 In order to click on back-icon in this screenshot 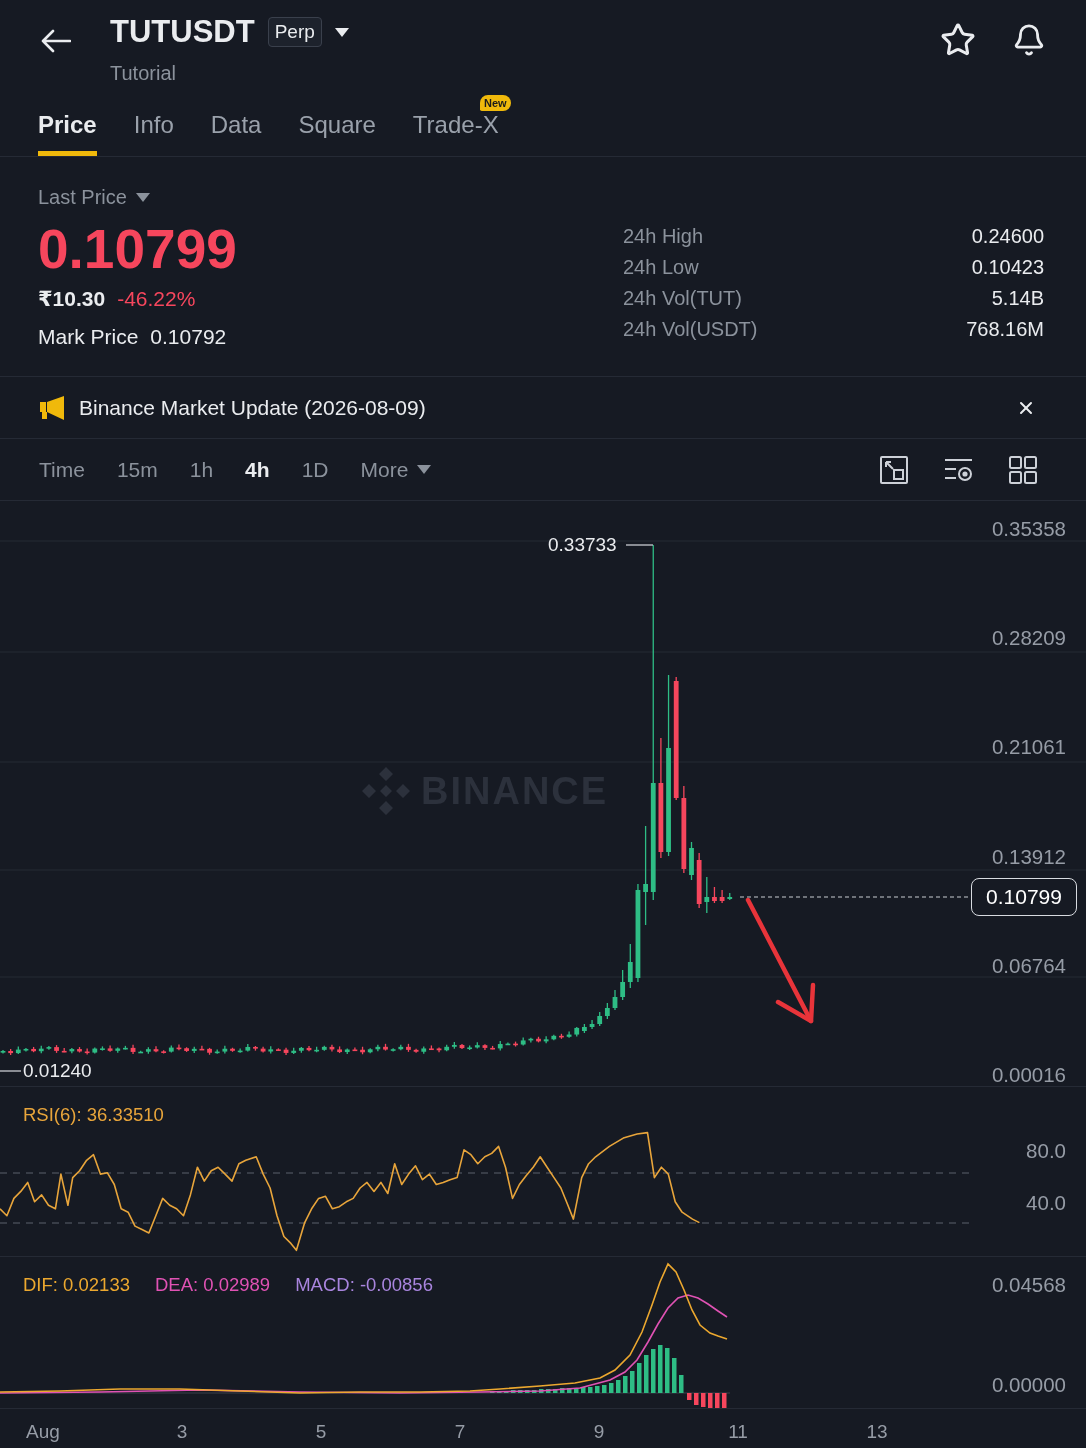, I will do `click(55, 41)`.